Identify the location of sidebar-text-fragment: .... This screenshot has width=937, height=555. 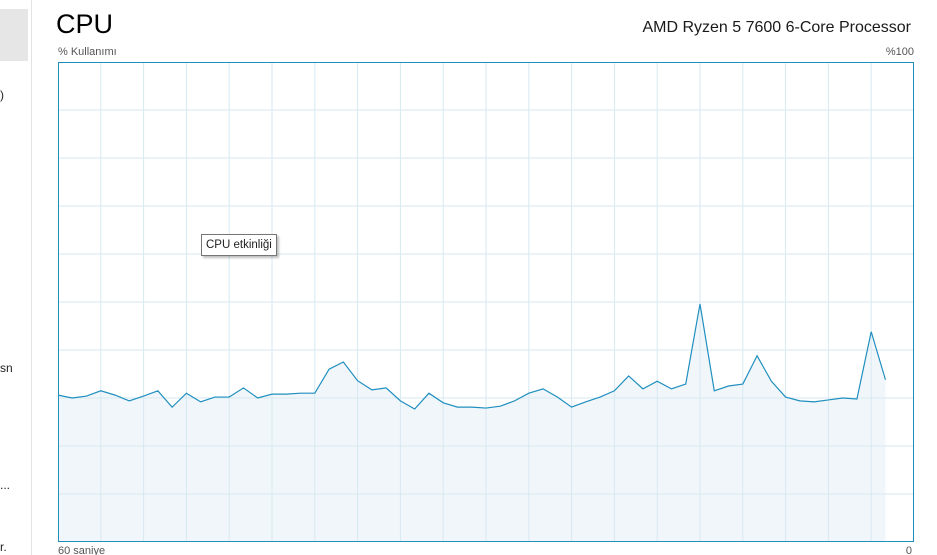
(5, 485).